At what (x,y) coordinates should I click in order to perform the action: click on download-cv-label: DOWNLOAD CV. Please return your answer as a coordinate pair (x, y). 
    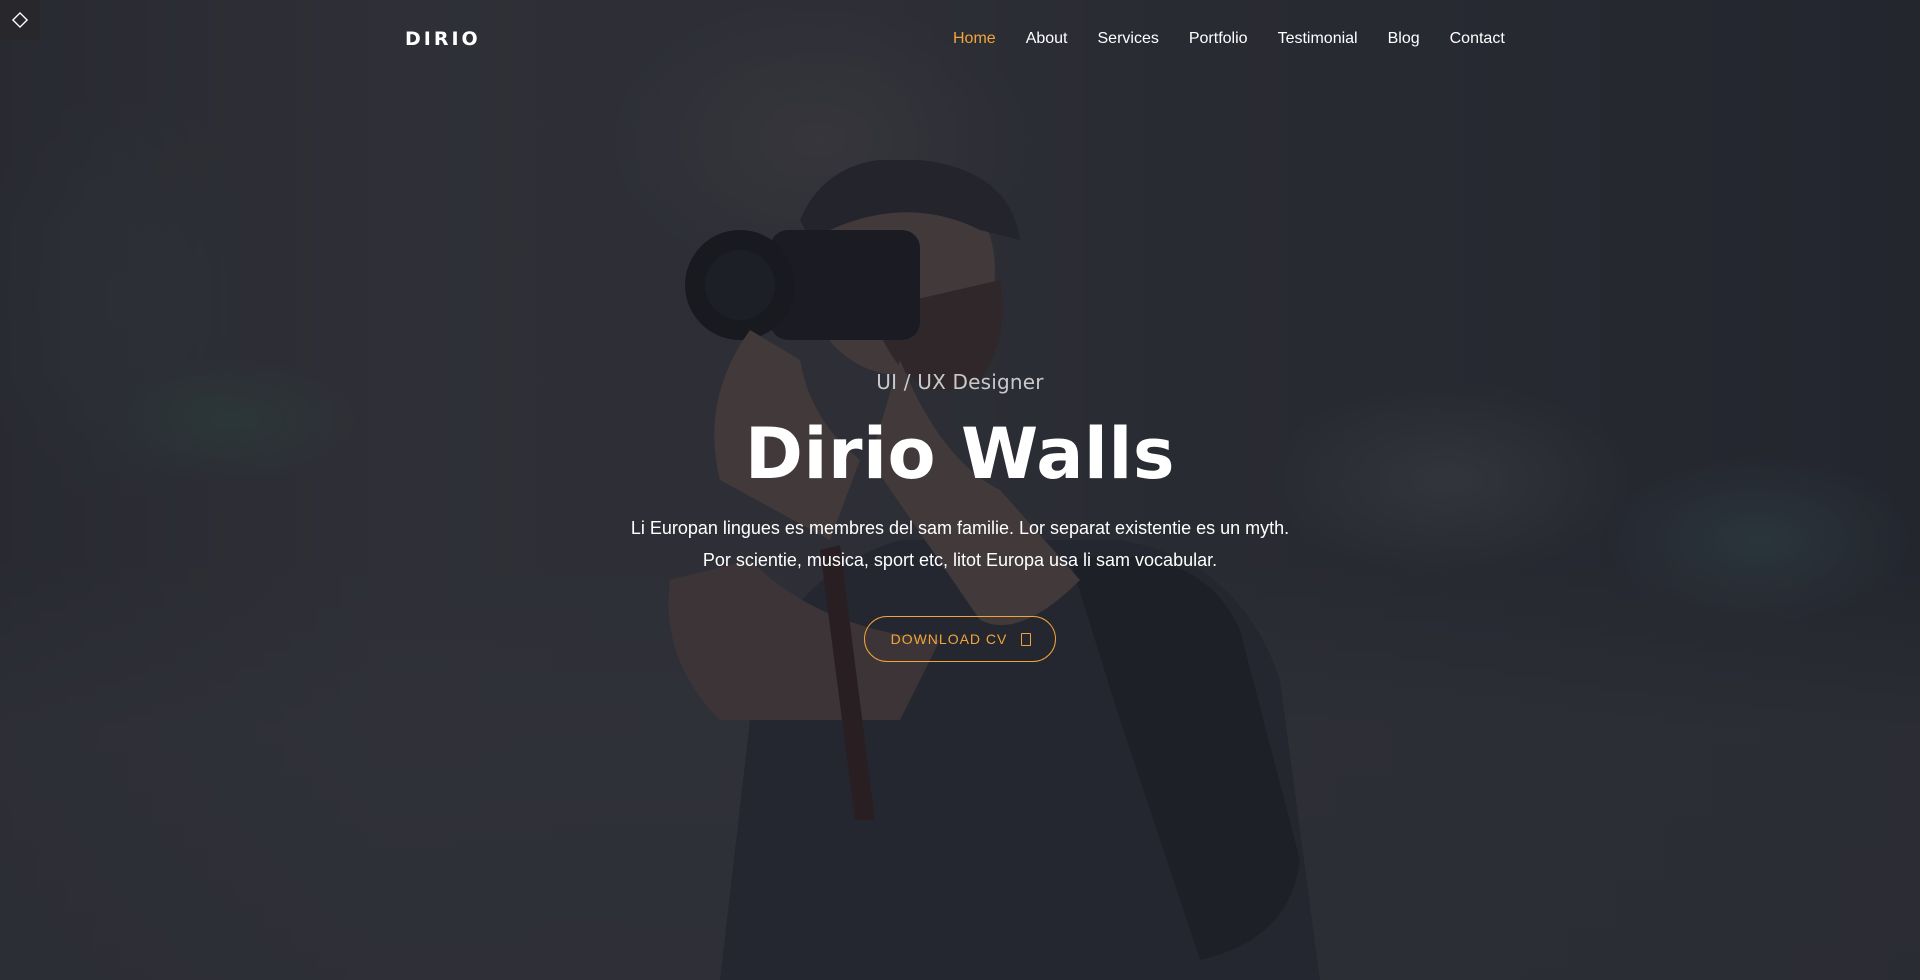
    Looking at the image, I should click on (949, 639).